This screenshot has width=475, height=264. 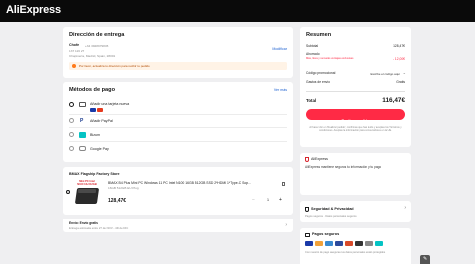 I want to click on payment-title: Métodos de pago, so click(x=92, y=90).